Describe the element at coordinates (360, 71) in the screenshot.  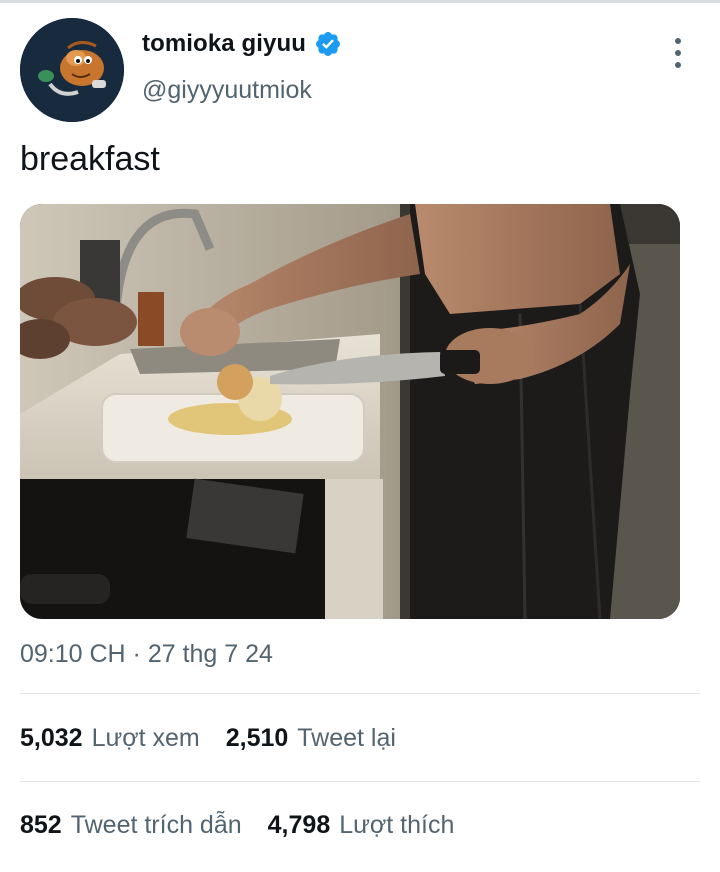
I see `tweet-header: tomioka giyuu @giyyyuutmiok` at that location.